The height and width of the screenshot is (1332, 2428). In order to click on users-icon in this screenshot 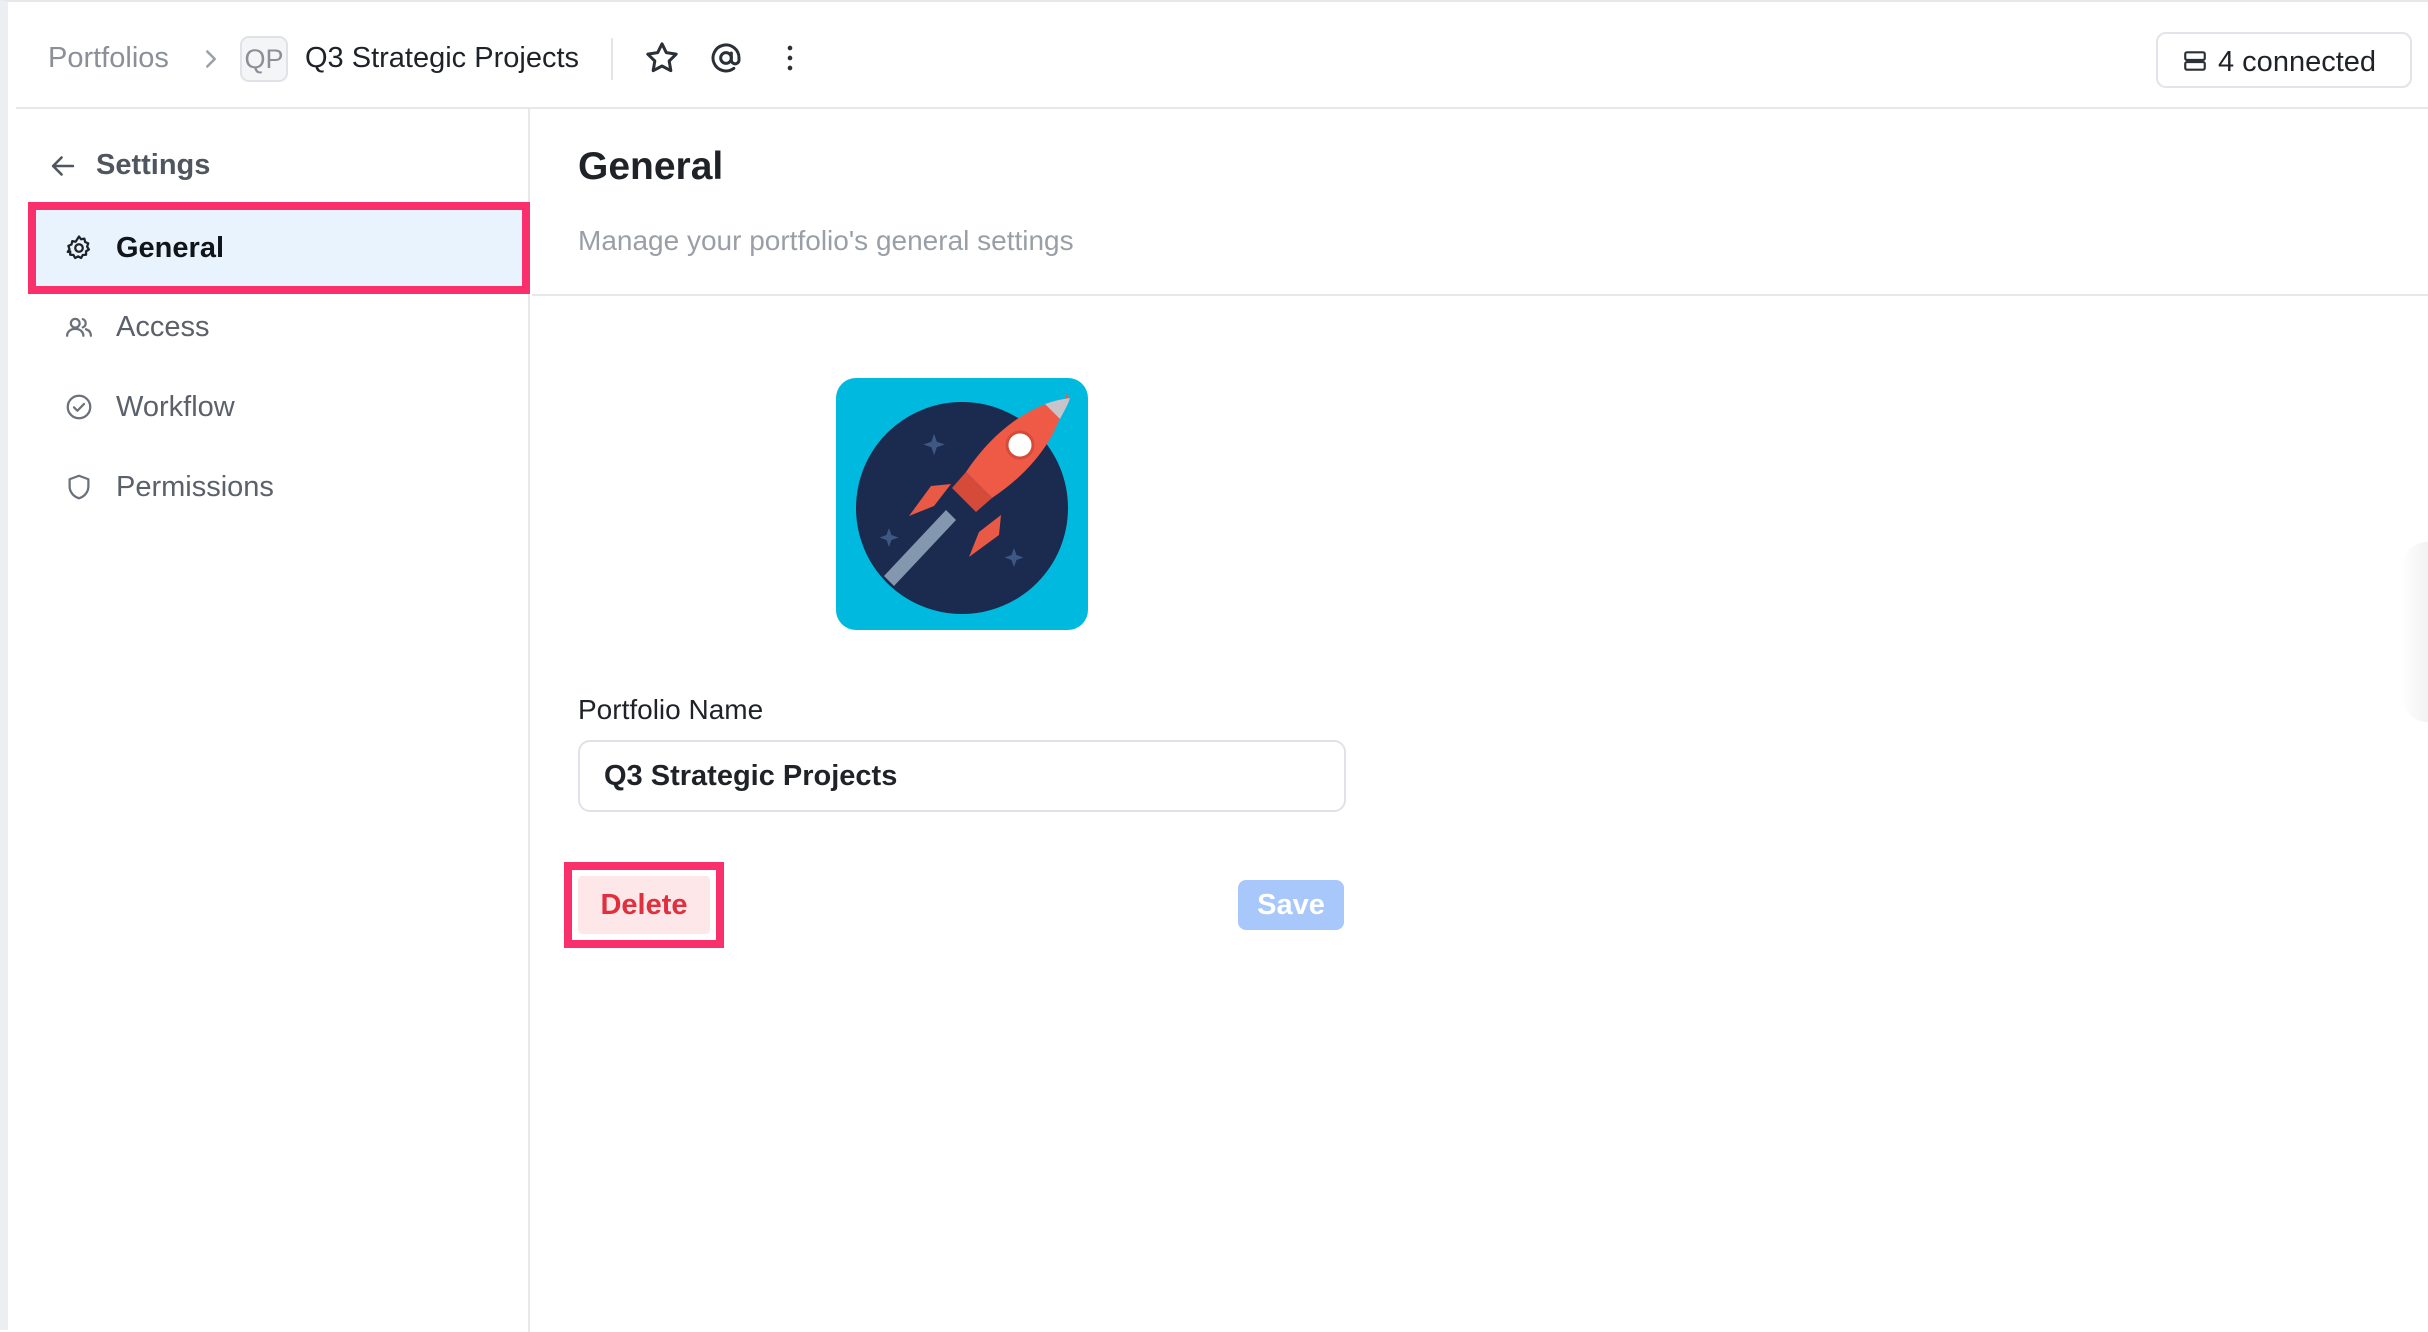, I will do `click(79, 327)`.